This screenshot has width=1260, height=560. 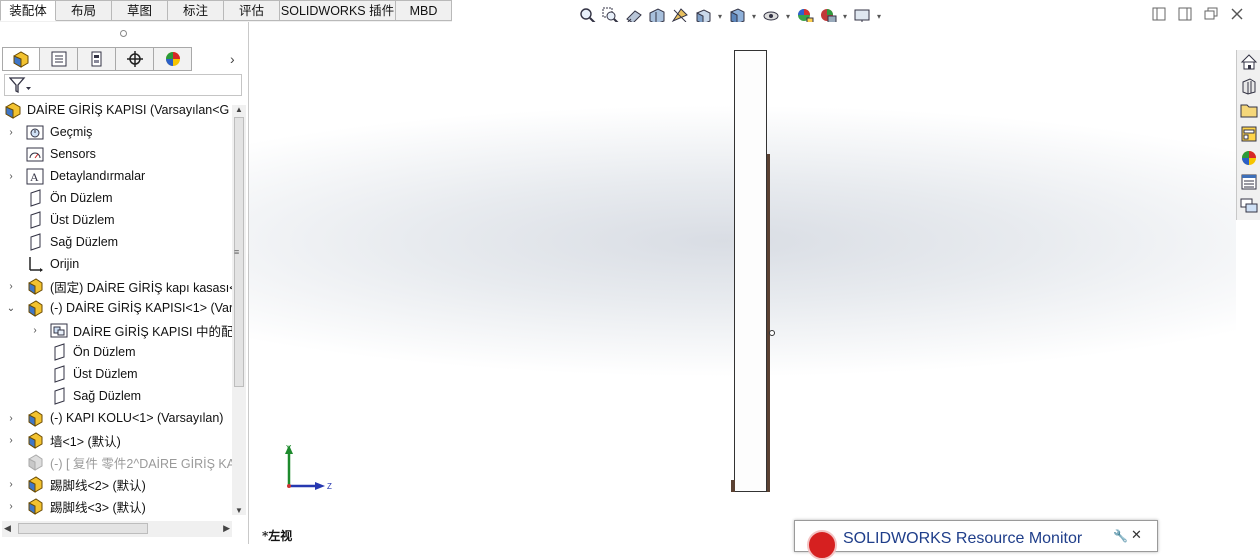 I want to click on tree-item-history: › Geçmiş, so click(x=116, y=132).